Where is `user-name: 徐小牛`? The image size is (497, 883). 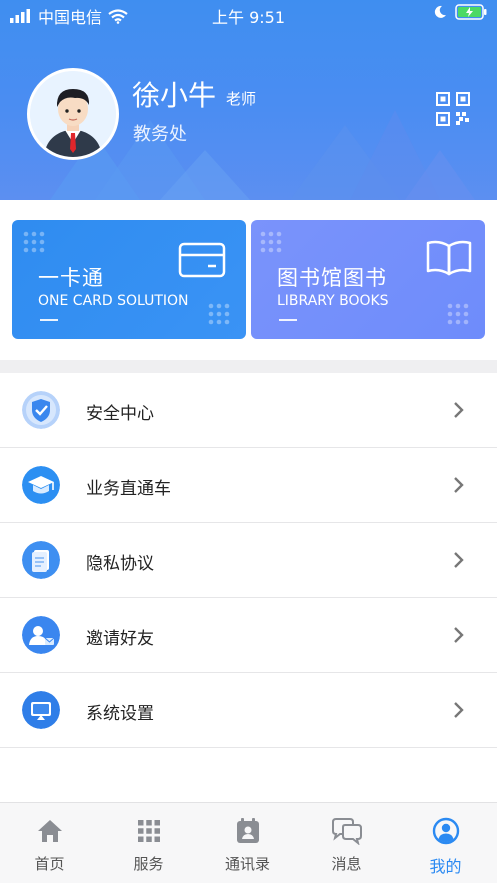 user-name: 徐小牛 is located at coordinates (174, 95).